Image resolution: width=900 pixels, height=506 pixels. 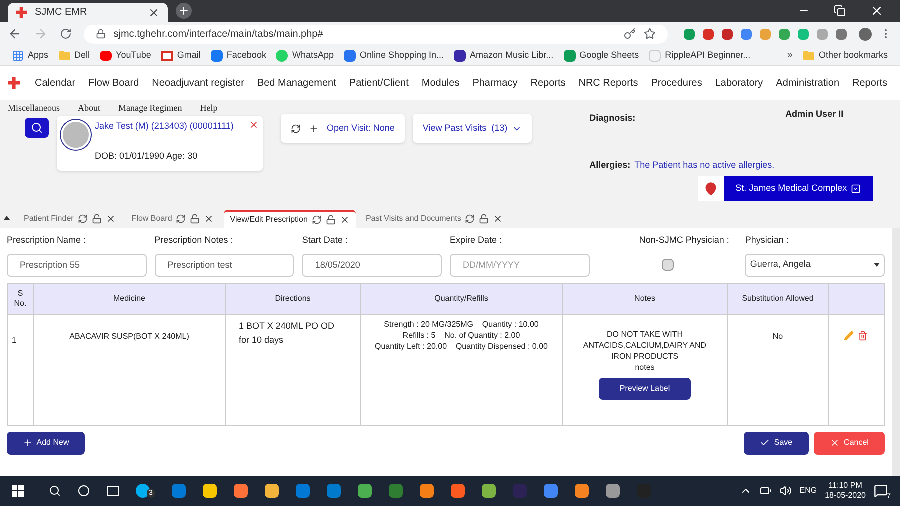 I want to click on text-input-field: Prescription 55, so click(x=77, y=265).